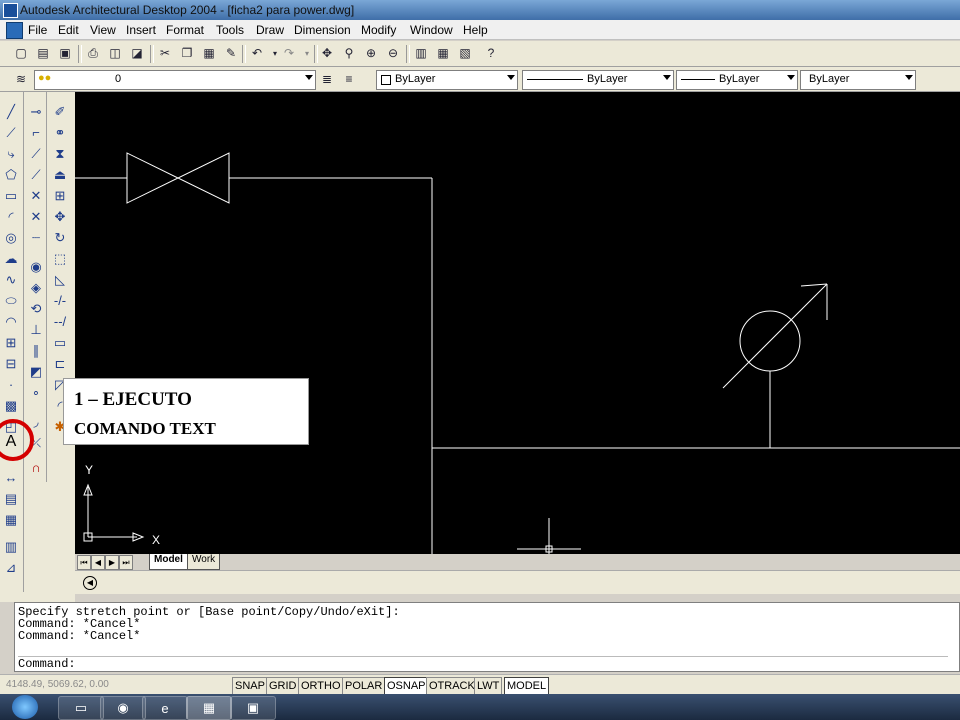 The image size is (960, 720). Describe the element at coordinates (36, 371) in the screenshot. I see `block-icon: ◩` at that location.